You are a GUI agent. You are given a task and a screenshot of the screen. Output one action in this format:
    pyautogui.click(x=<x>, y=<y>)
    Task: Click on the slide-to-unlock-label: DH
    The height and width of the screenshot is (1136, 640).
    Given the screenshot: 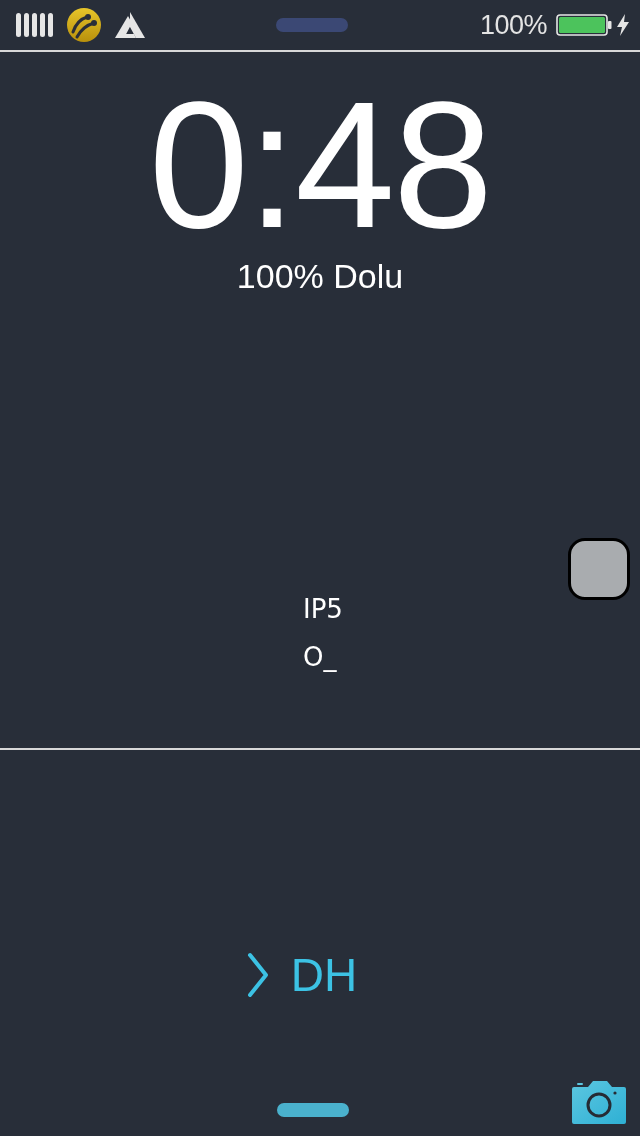 What is the action you would take?
    pyautogui.click(x=324, y=975)
    